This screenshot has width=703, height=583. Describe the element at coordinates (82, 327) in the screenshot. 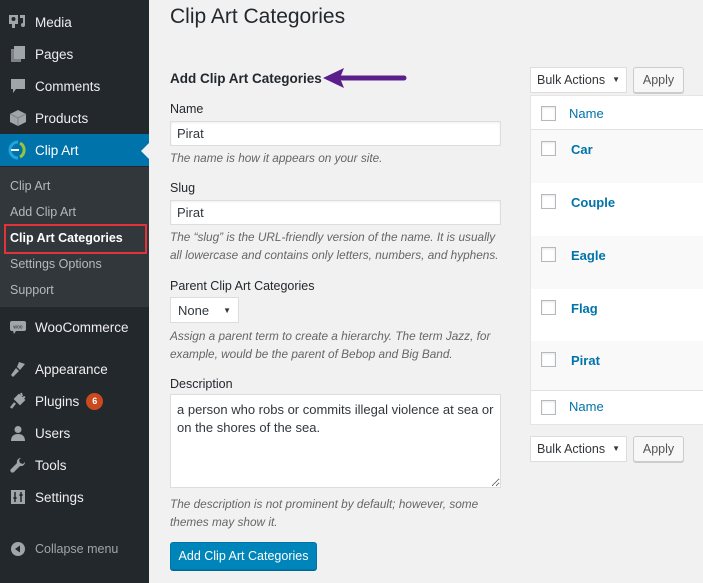

I see `sidebar-item-label: WooCommerce` at that location.